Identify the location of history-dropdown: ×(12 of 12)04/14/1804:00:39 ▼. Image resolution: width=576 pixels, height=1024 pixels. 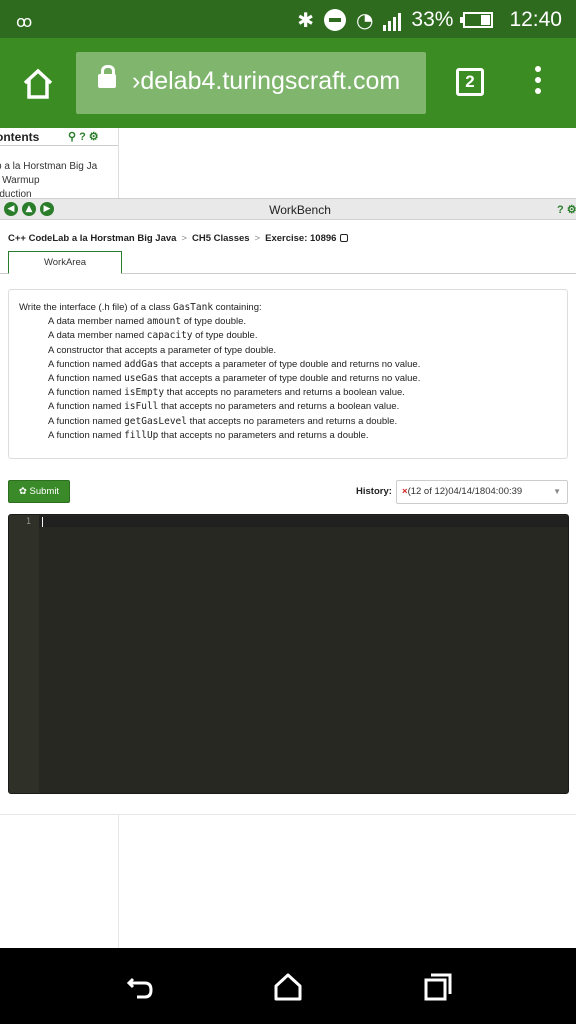
(482, 492).